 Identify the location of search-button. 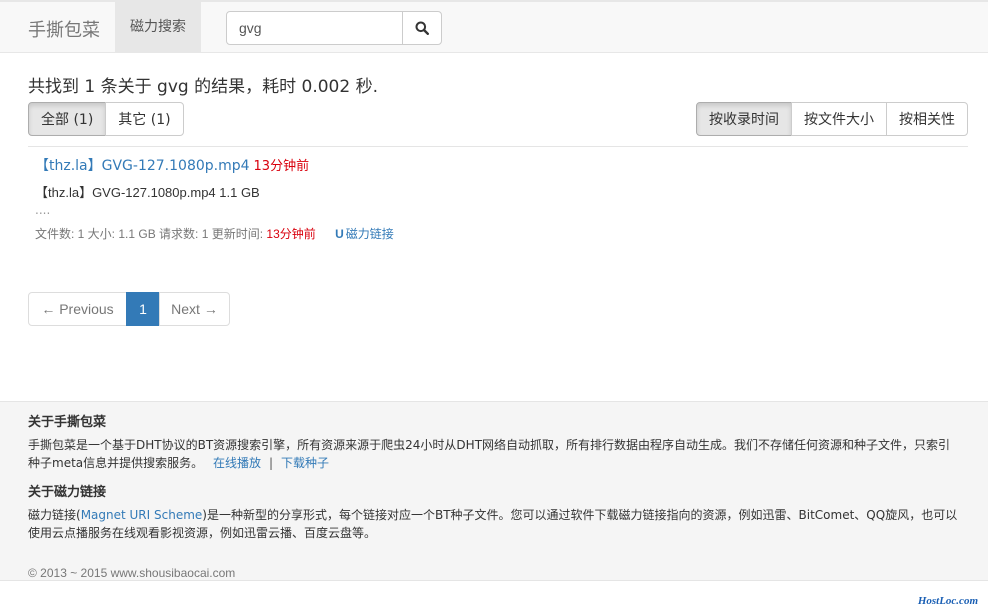
(422, 28).